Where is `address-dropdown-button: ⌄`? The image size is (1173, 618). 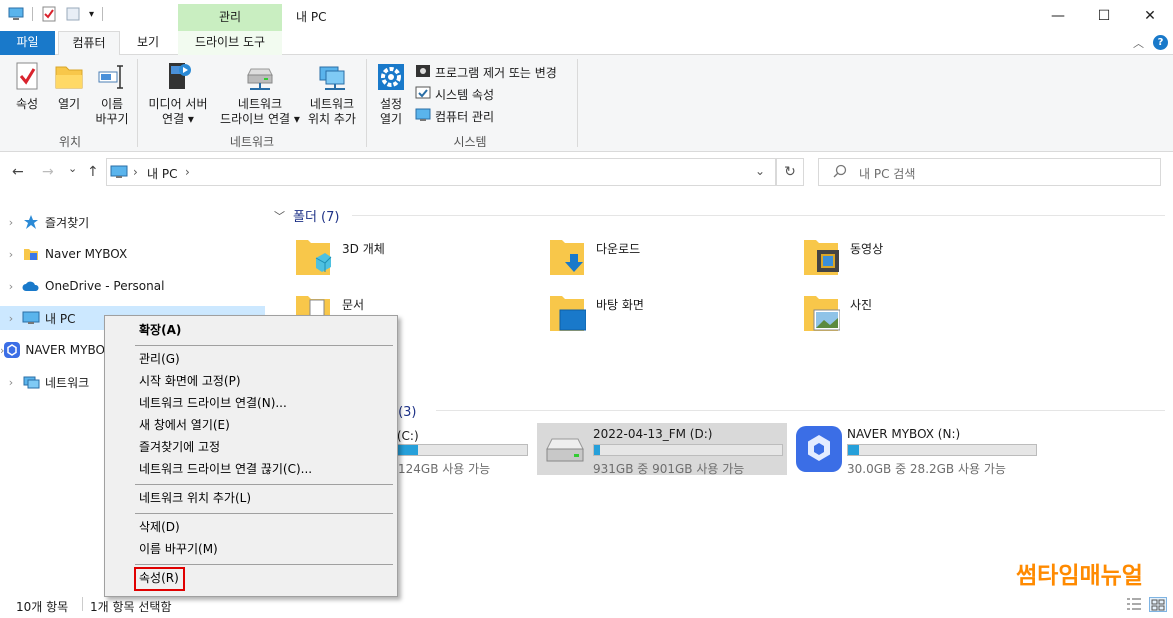
address-dropdown-button: ⌄ is located at coordinates (760, 171).